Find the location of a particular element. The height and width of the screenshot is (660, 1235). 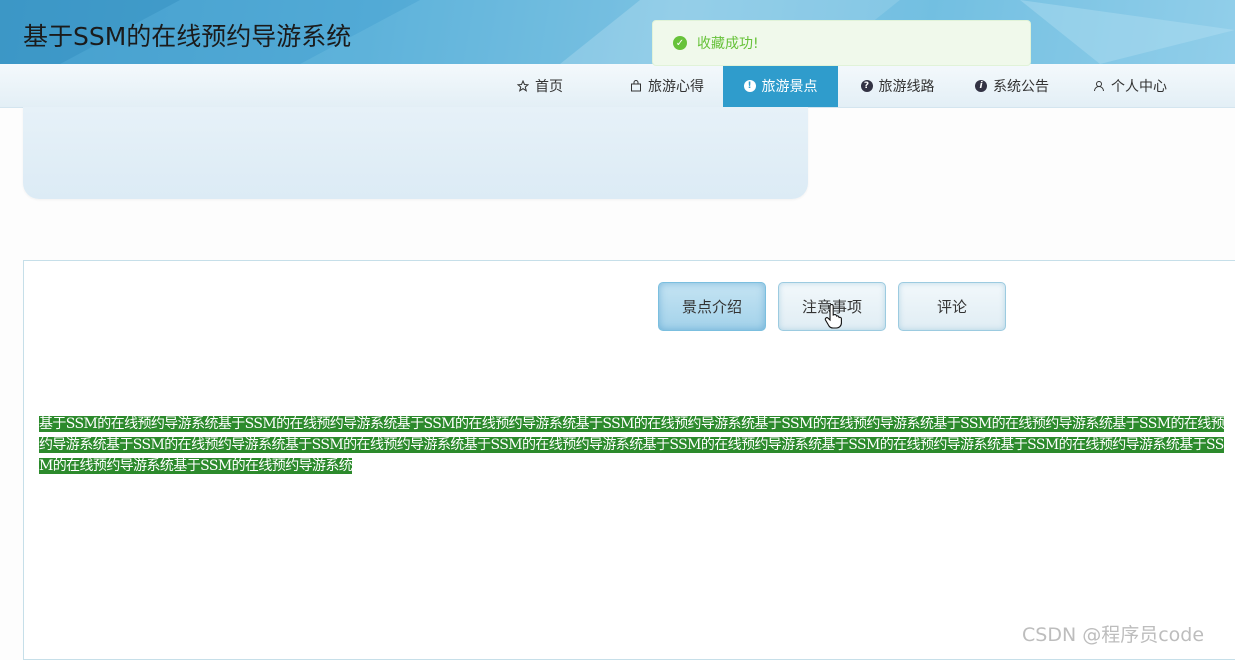

main-nav: 首页 旅游心得 ! 旅游景点 ? 旅游线路 i 系统公告 个人中心 is located at coordinates (617, 86).